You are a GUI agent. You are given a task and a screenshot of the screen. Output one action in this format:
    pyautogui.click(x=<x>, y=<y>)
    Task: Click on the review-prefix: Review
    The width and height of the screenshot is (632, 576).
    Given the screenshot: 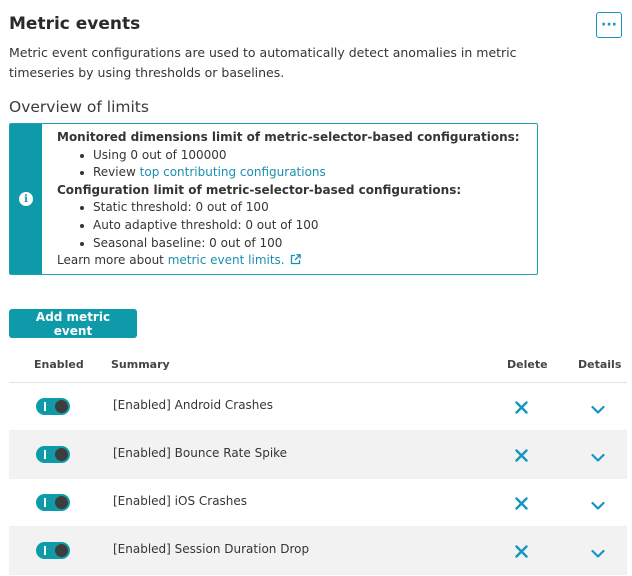 What is the action you would take?
    pyautogui.click(x=116, y=172)
    